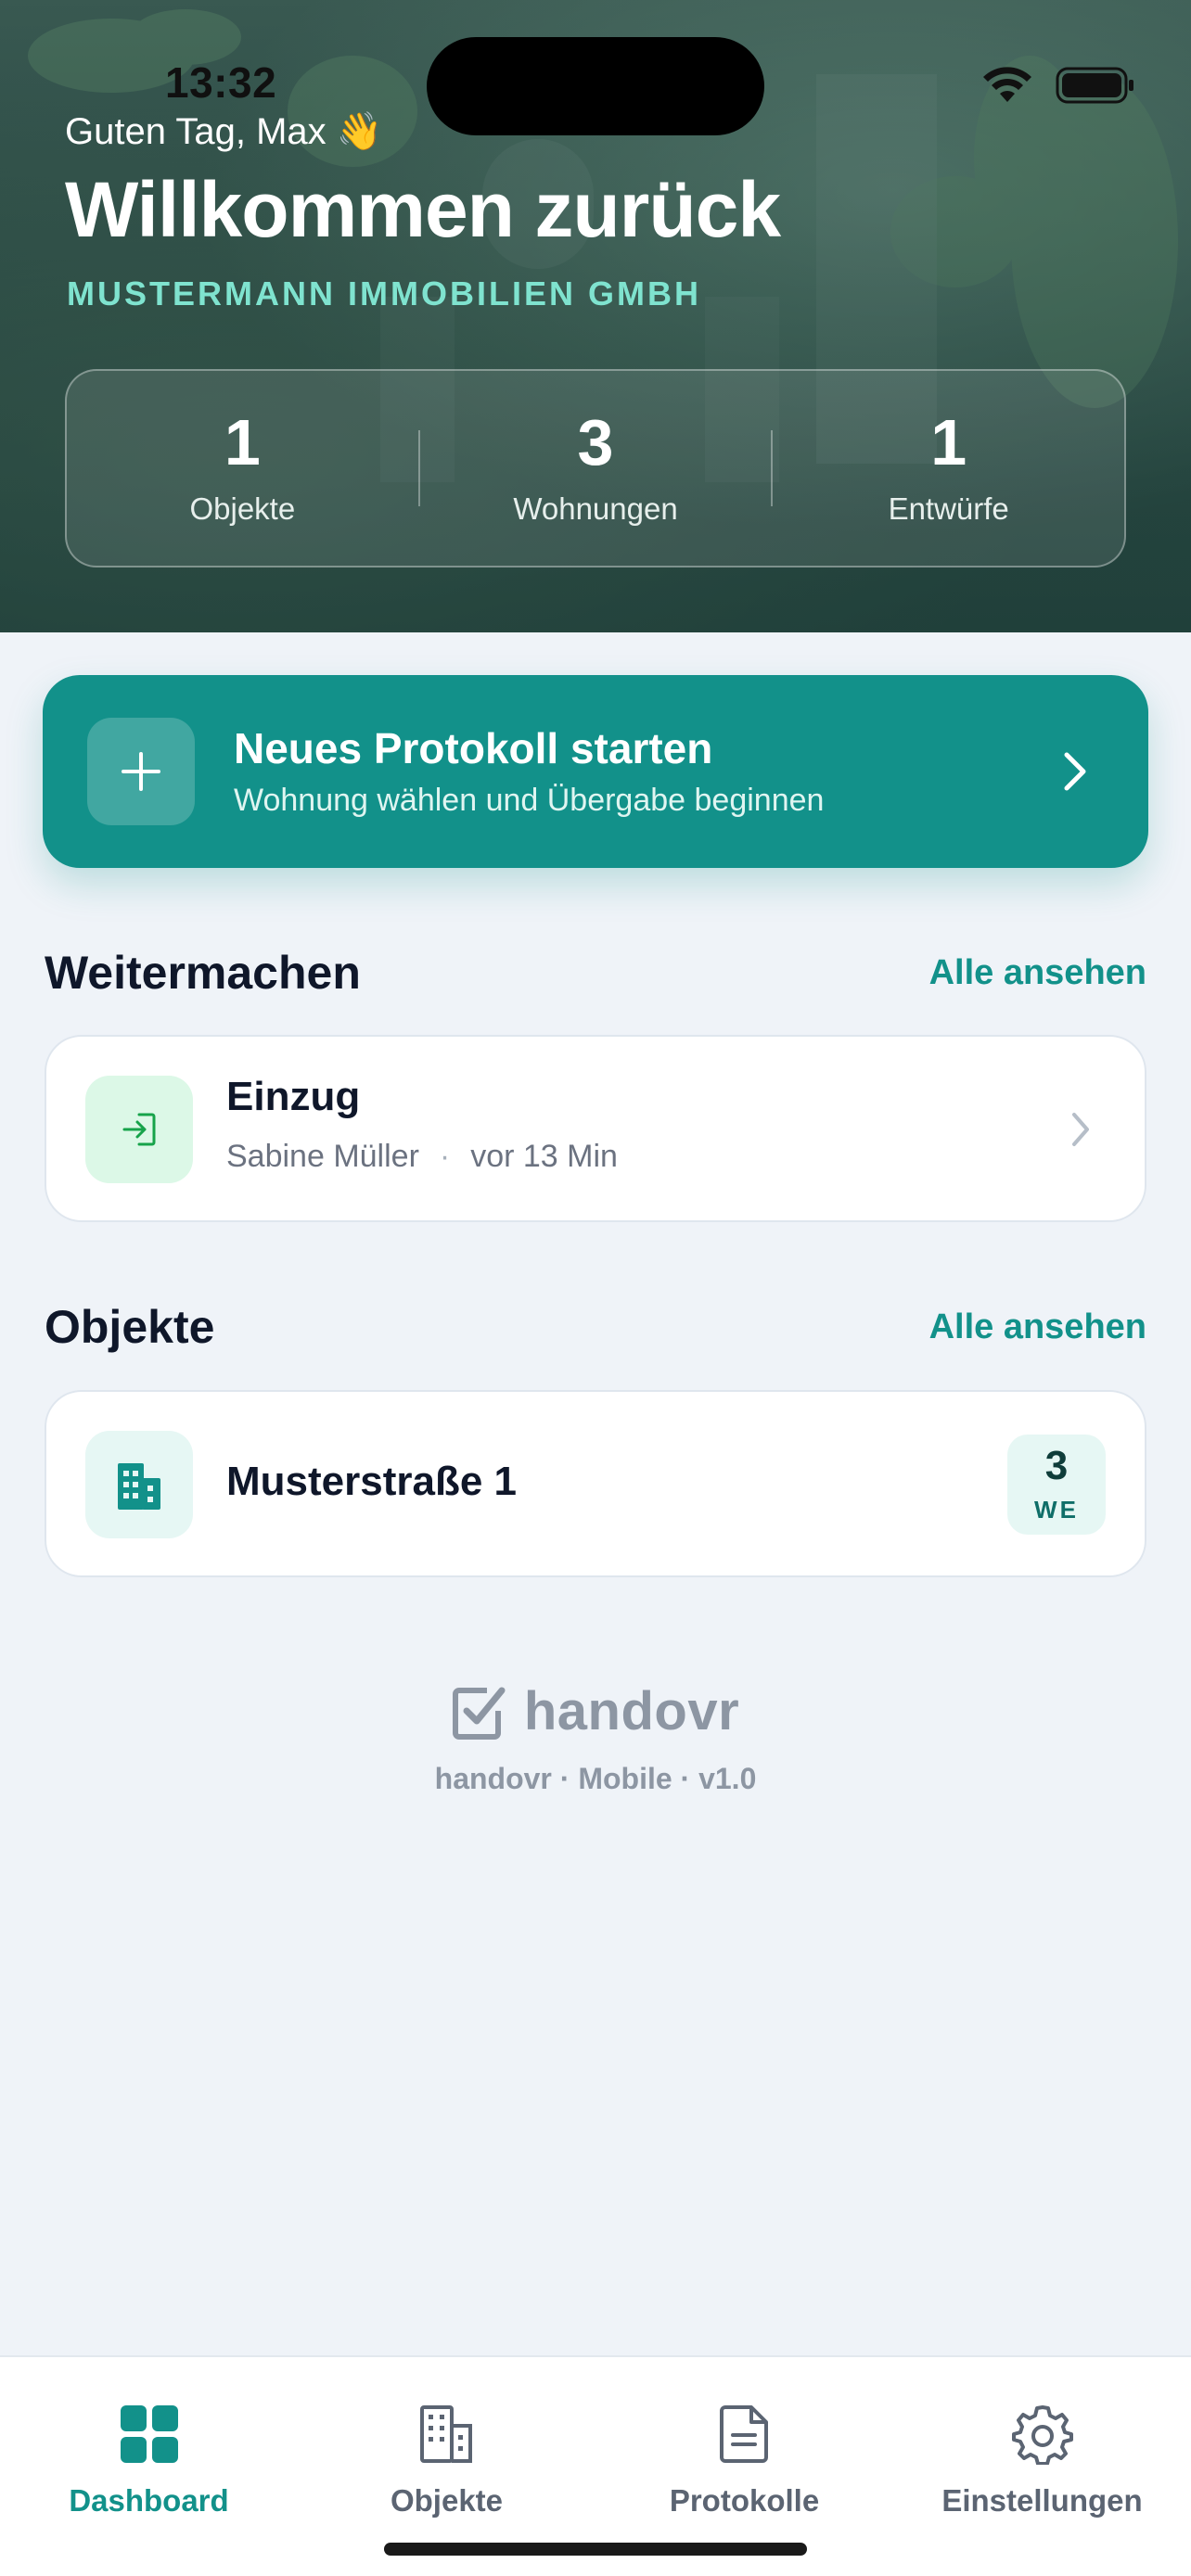  What do you see at coordinates (595, 1484) in the screenshot?
I see `object-card: Musterstraße 1 3 WE` at bounding box center [595, 1484].